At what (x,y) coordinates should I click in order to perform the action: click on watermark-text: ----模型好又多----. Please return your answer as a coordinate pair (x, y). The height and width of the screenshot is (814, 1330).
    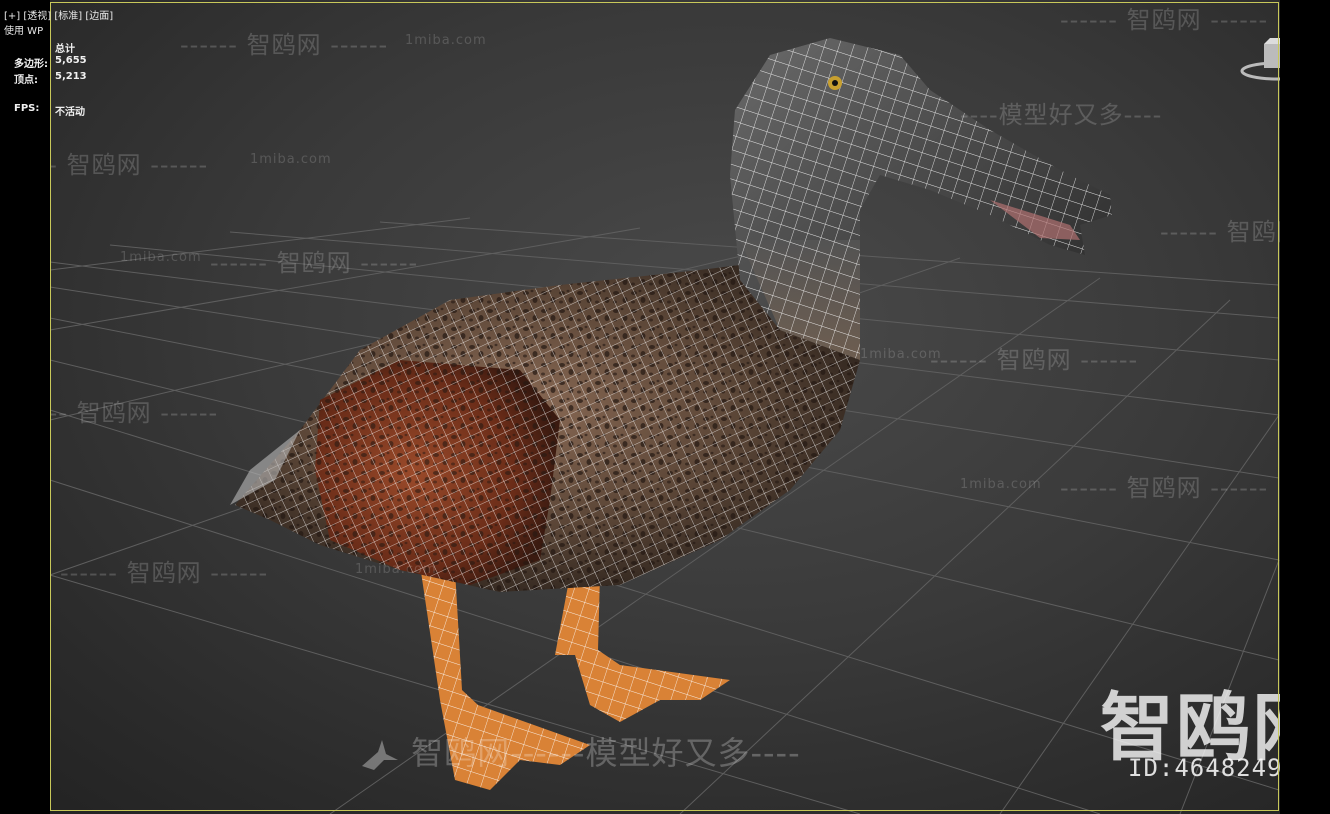
    Looking at the image, I should click on (1061, 115).